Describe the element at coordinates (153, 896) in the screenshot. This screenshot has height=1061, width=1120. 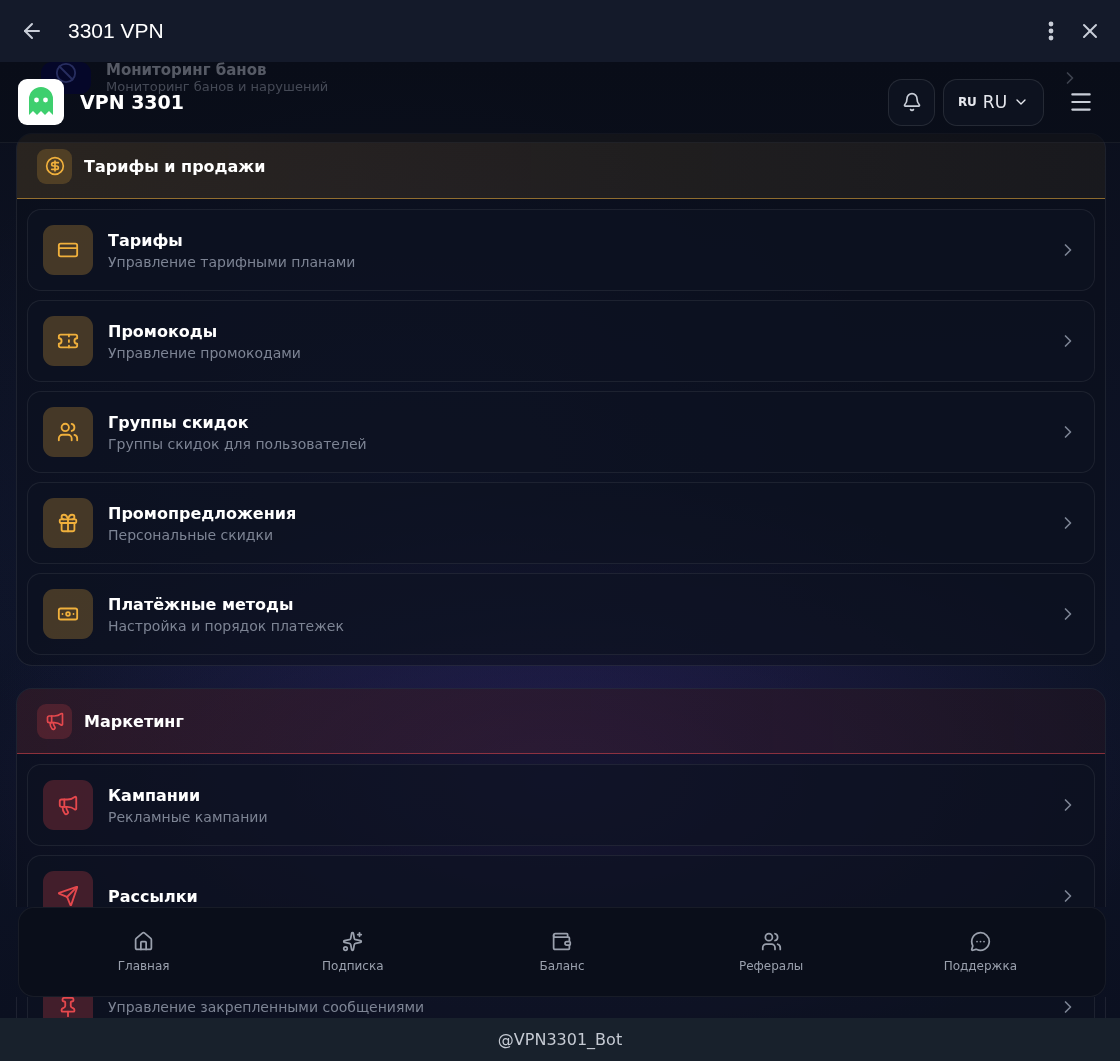
I see `row-title: Рассылки` at that location.